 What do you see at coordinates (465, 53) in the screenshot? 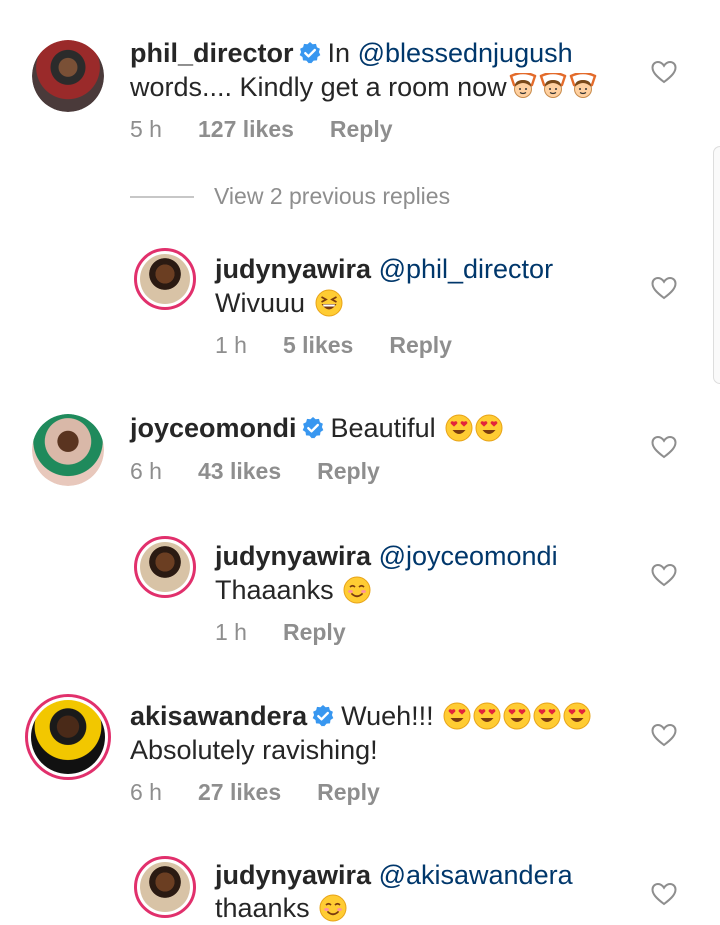
I see `mention-link: @blessednjugush` at bounding box center [465, 53].